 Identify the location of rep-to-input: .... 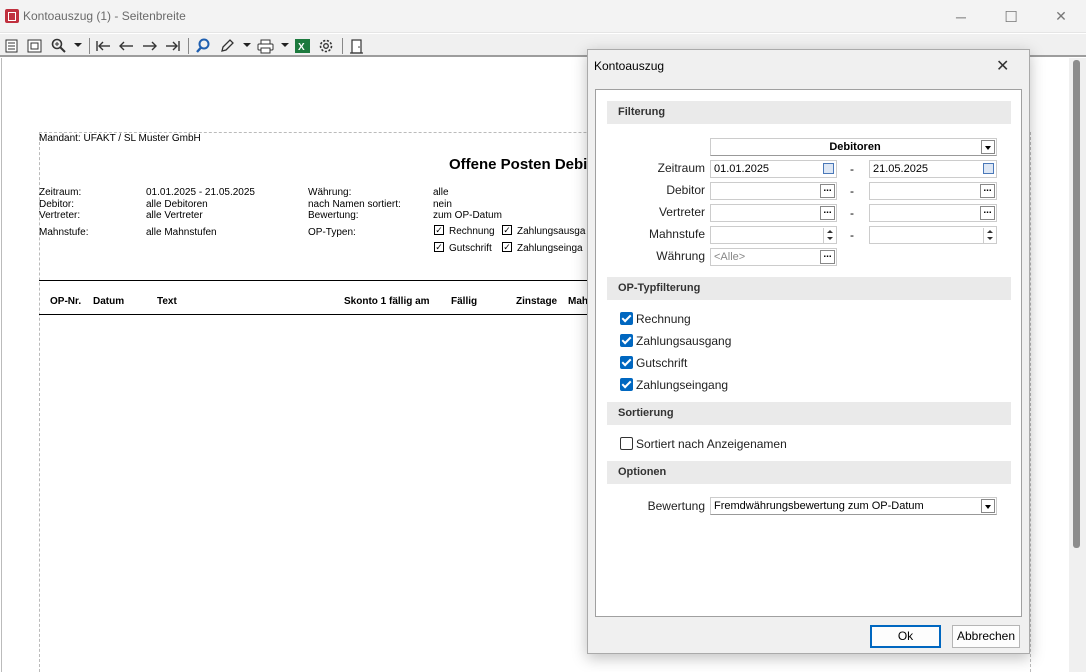
(933, 213).